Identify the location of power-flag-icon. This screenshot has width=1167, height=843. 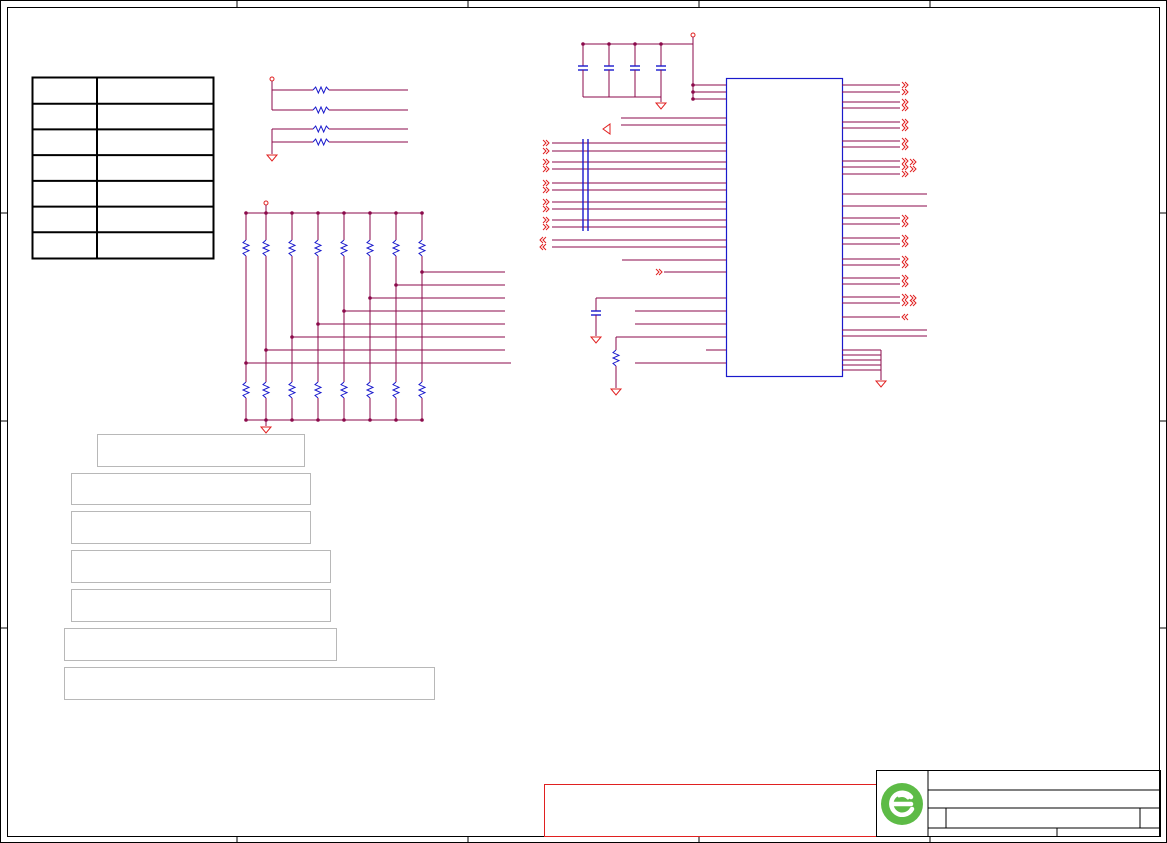
(606, 129).